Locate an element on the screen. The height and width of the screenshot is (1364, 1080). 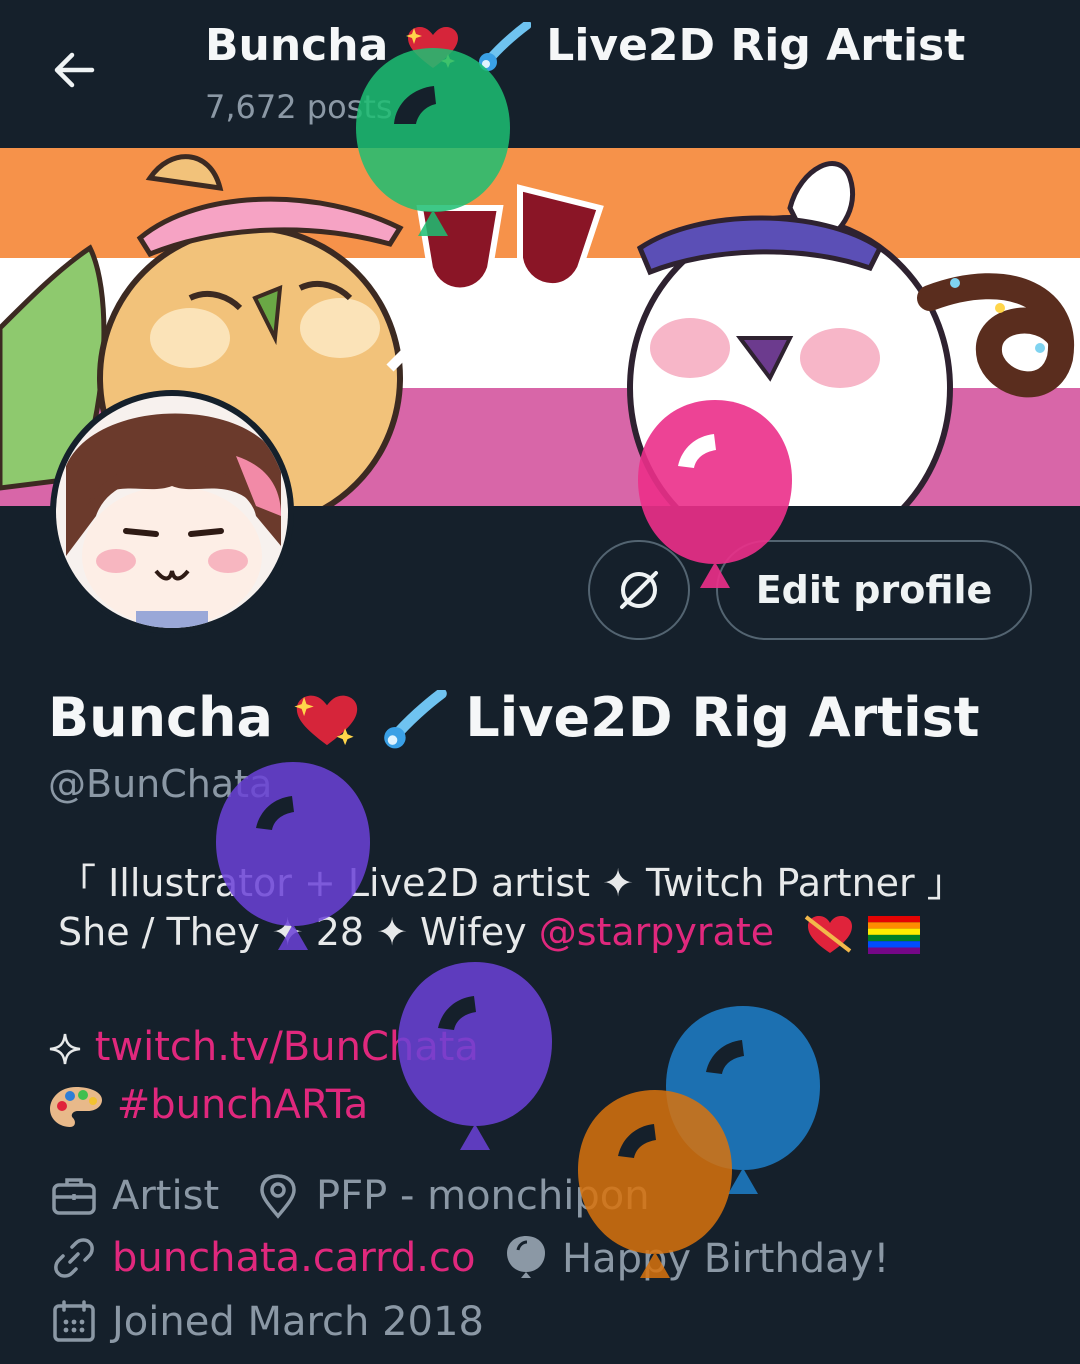
joined-label: Joined March 2018 is located at coordinates (298, 1322).